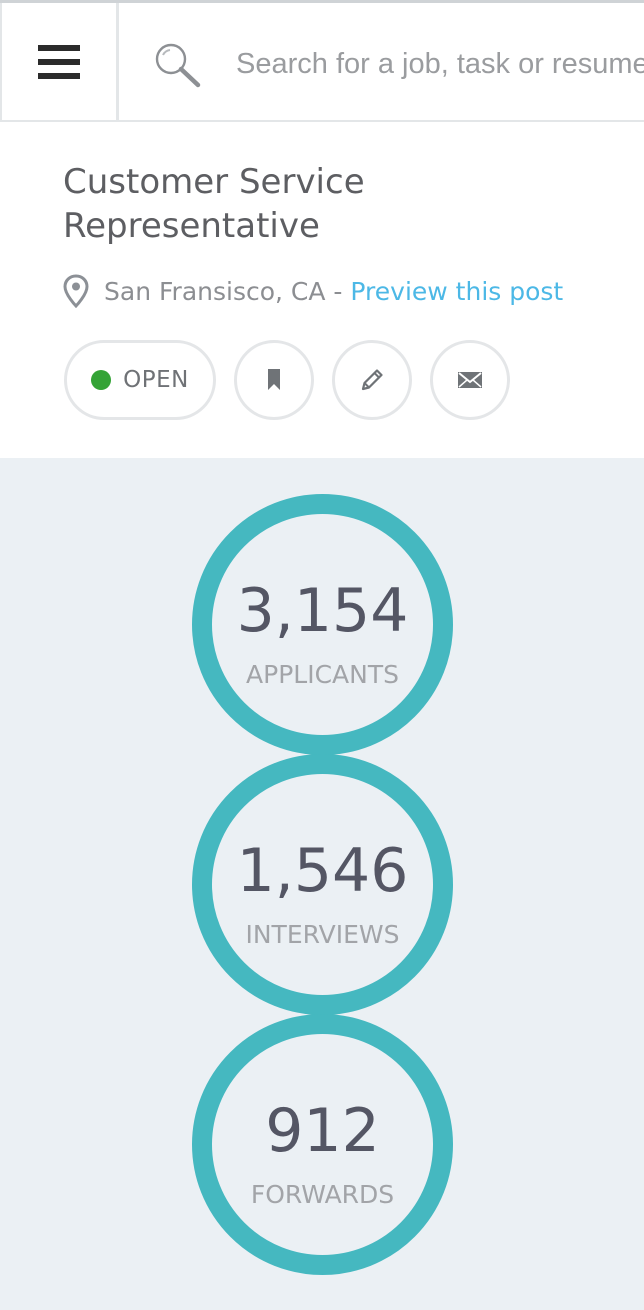 This screenshot has width=644, height=1310. I want to click on menu-button, so click(59, 61).